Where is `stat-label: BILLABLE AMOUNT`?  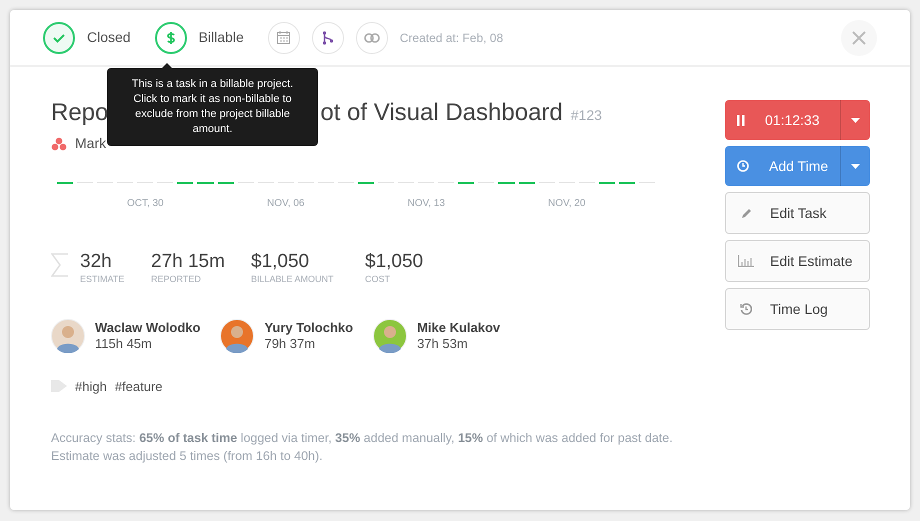 stat-label: BILLABLE AMOUNT is located at coordinates (293, 279).